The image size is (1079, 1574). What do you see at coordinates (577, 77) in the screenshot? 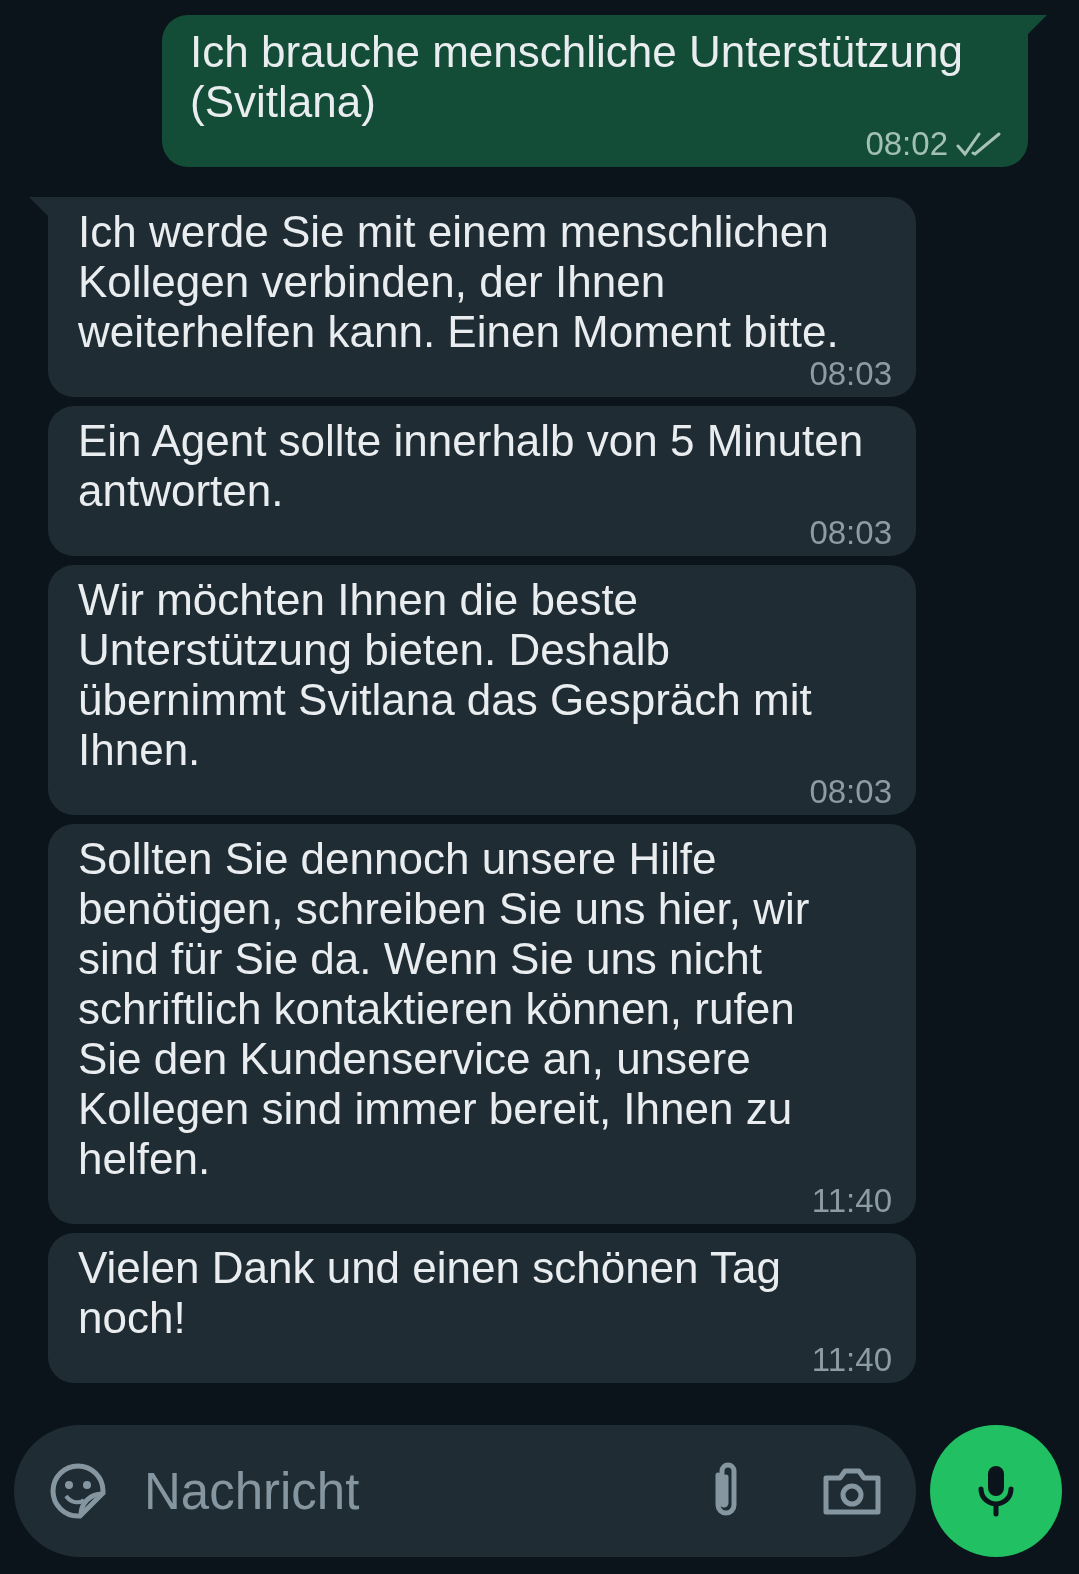
I see `message-text: Ich brauche menschliche Unterstützung (Svitlana)` at bounding box center [577, 77].